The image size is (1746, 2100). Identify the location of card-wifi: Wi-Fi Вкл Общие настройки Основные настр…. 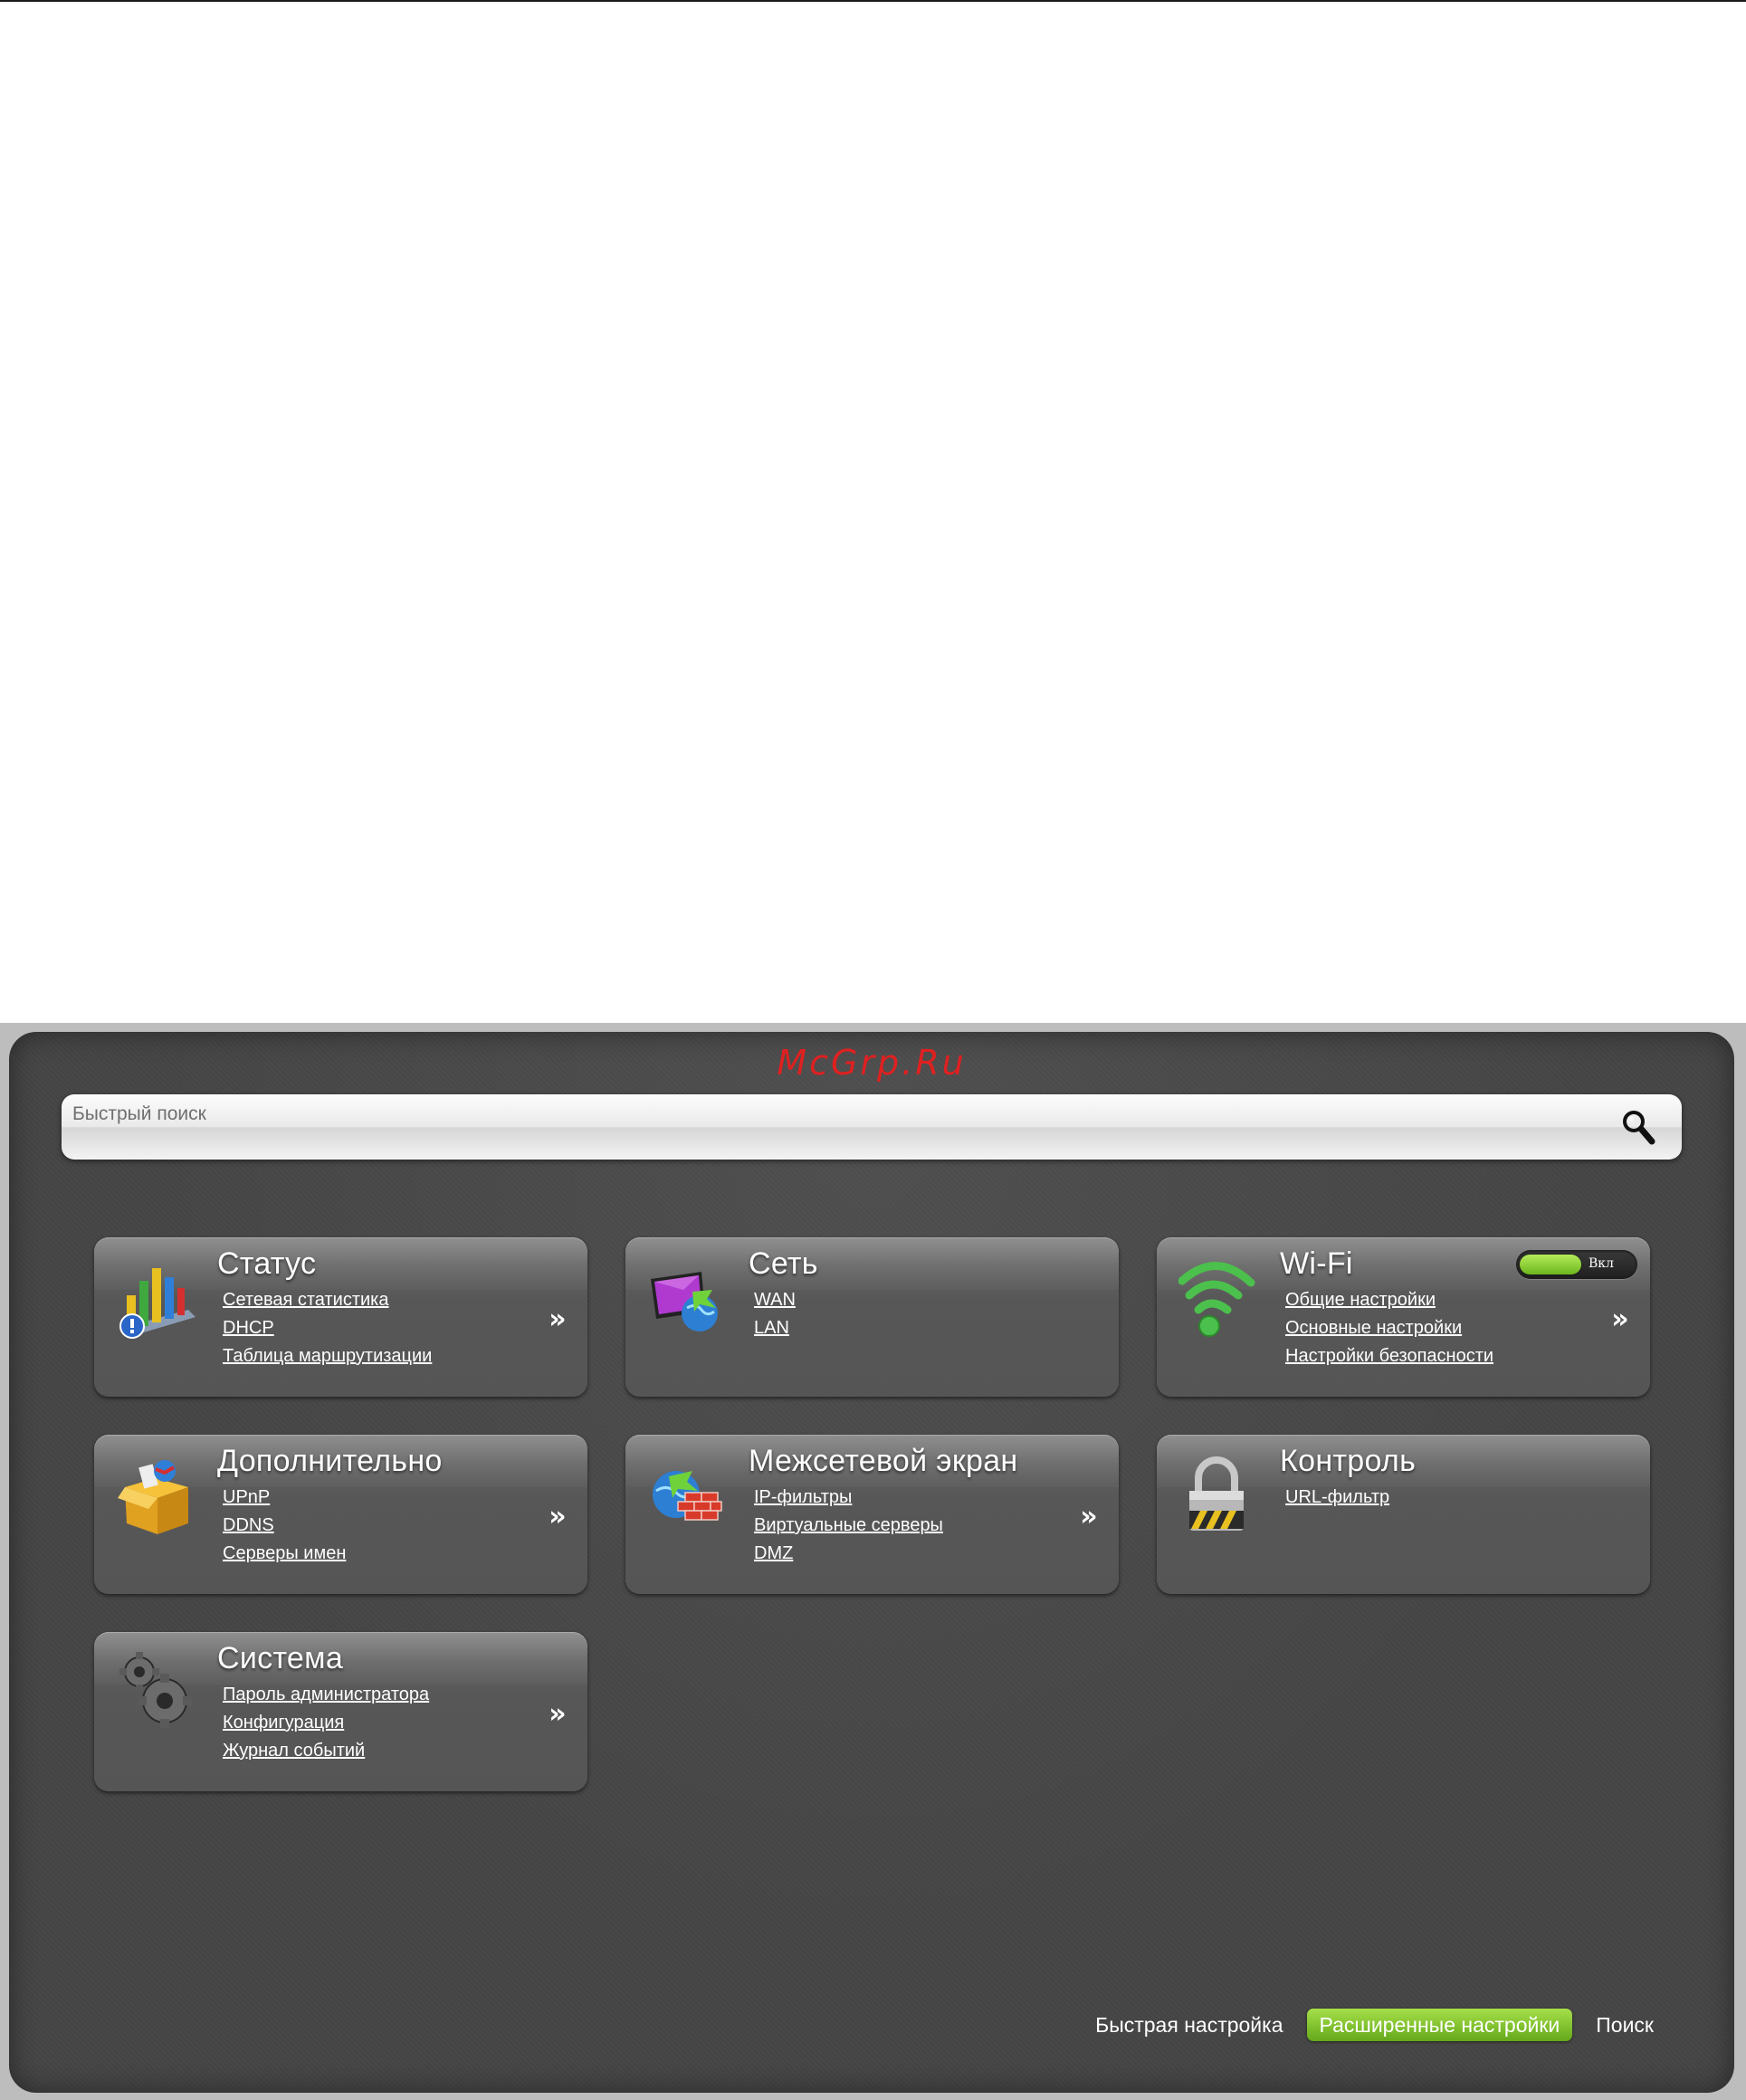
(1403, 1317).